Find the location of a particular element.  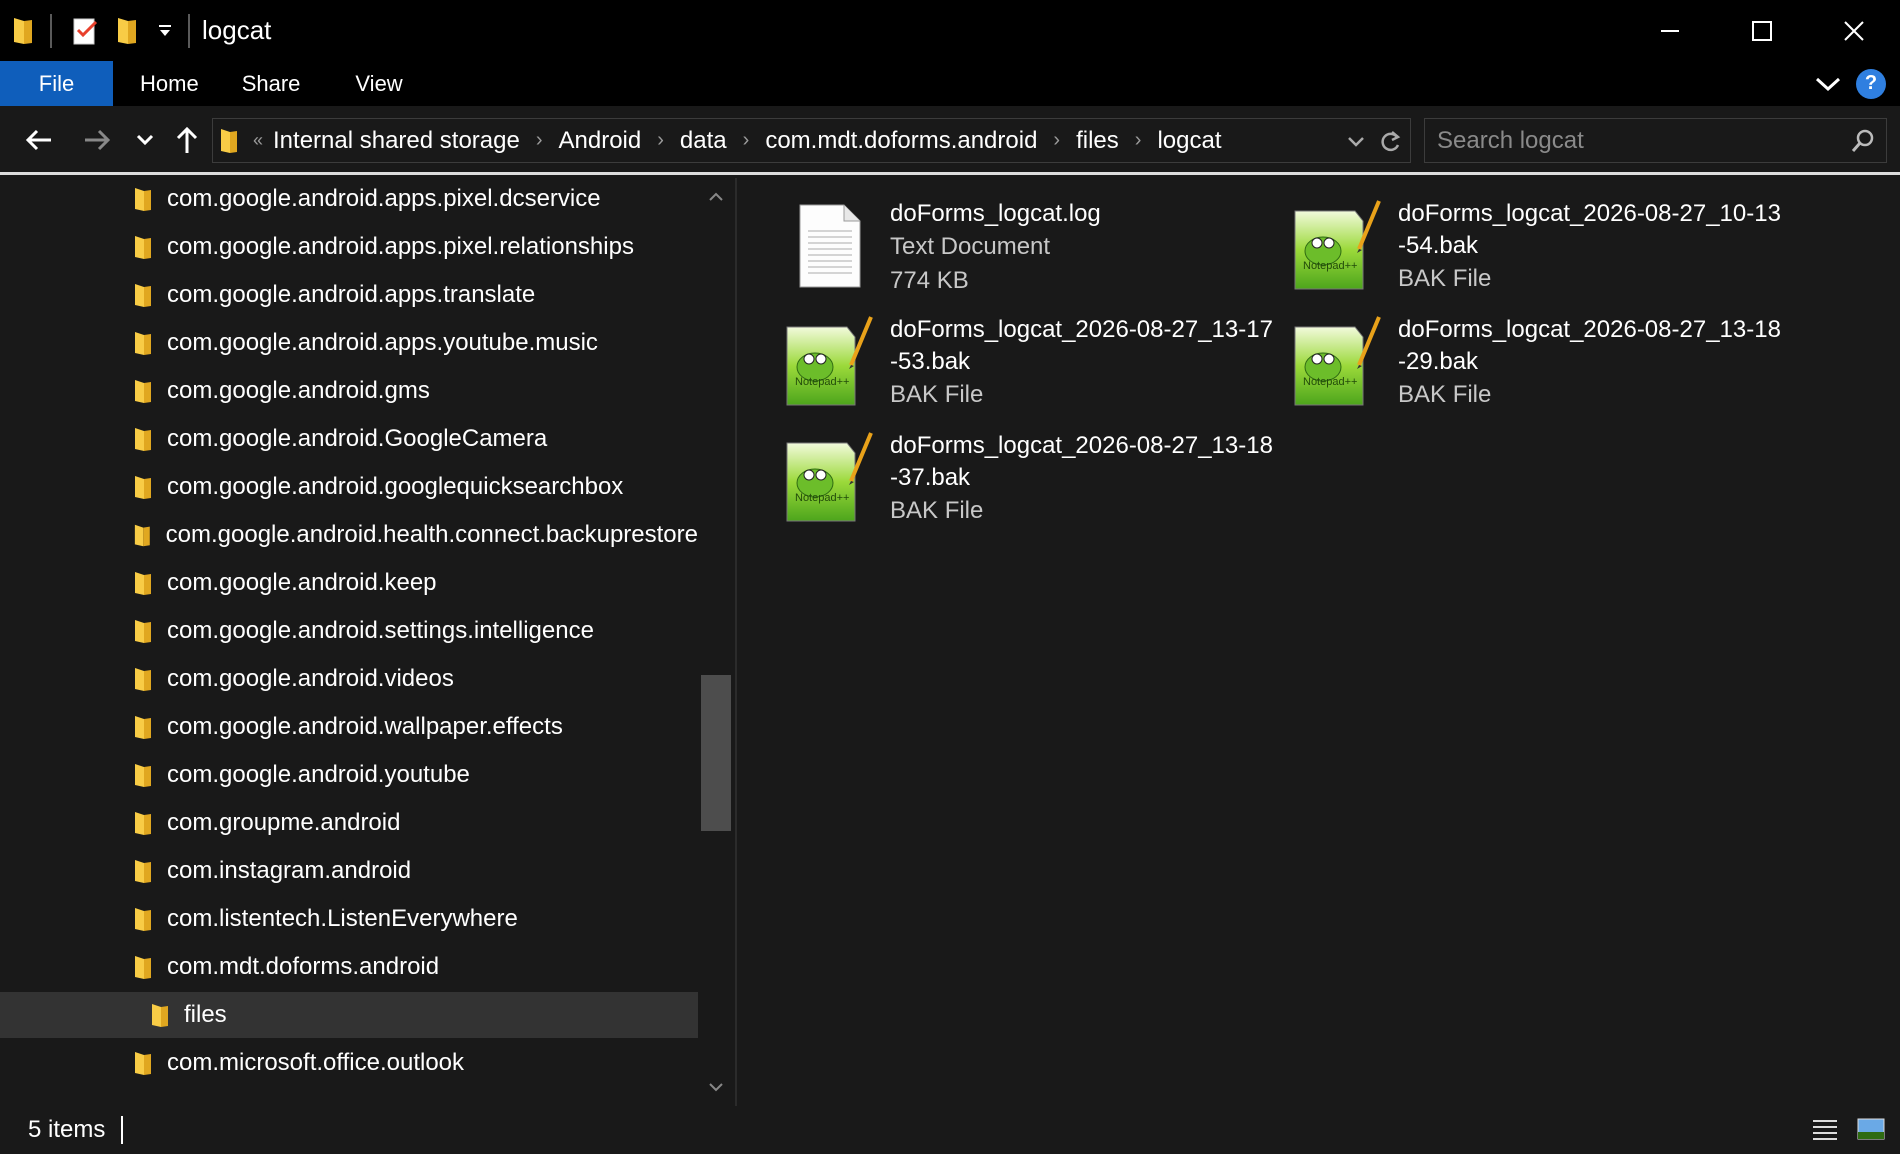

back-button is located at coordinates (39, 140).